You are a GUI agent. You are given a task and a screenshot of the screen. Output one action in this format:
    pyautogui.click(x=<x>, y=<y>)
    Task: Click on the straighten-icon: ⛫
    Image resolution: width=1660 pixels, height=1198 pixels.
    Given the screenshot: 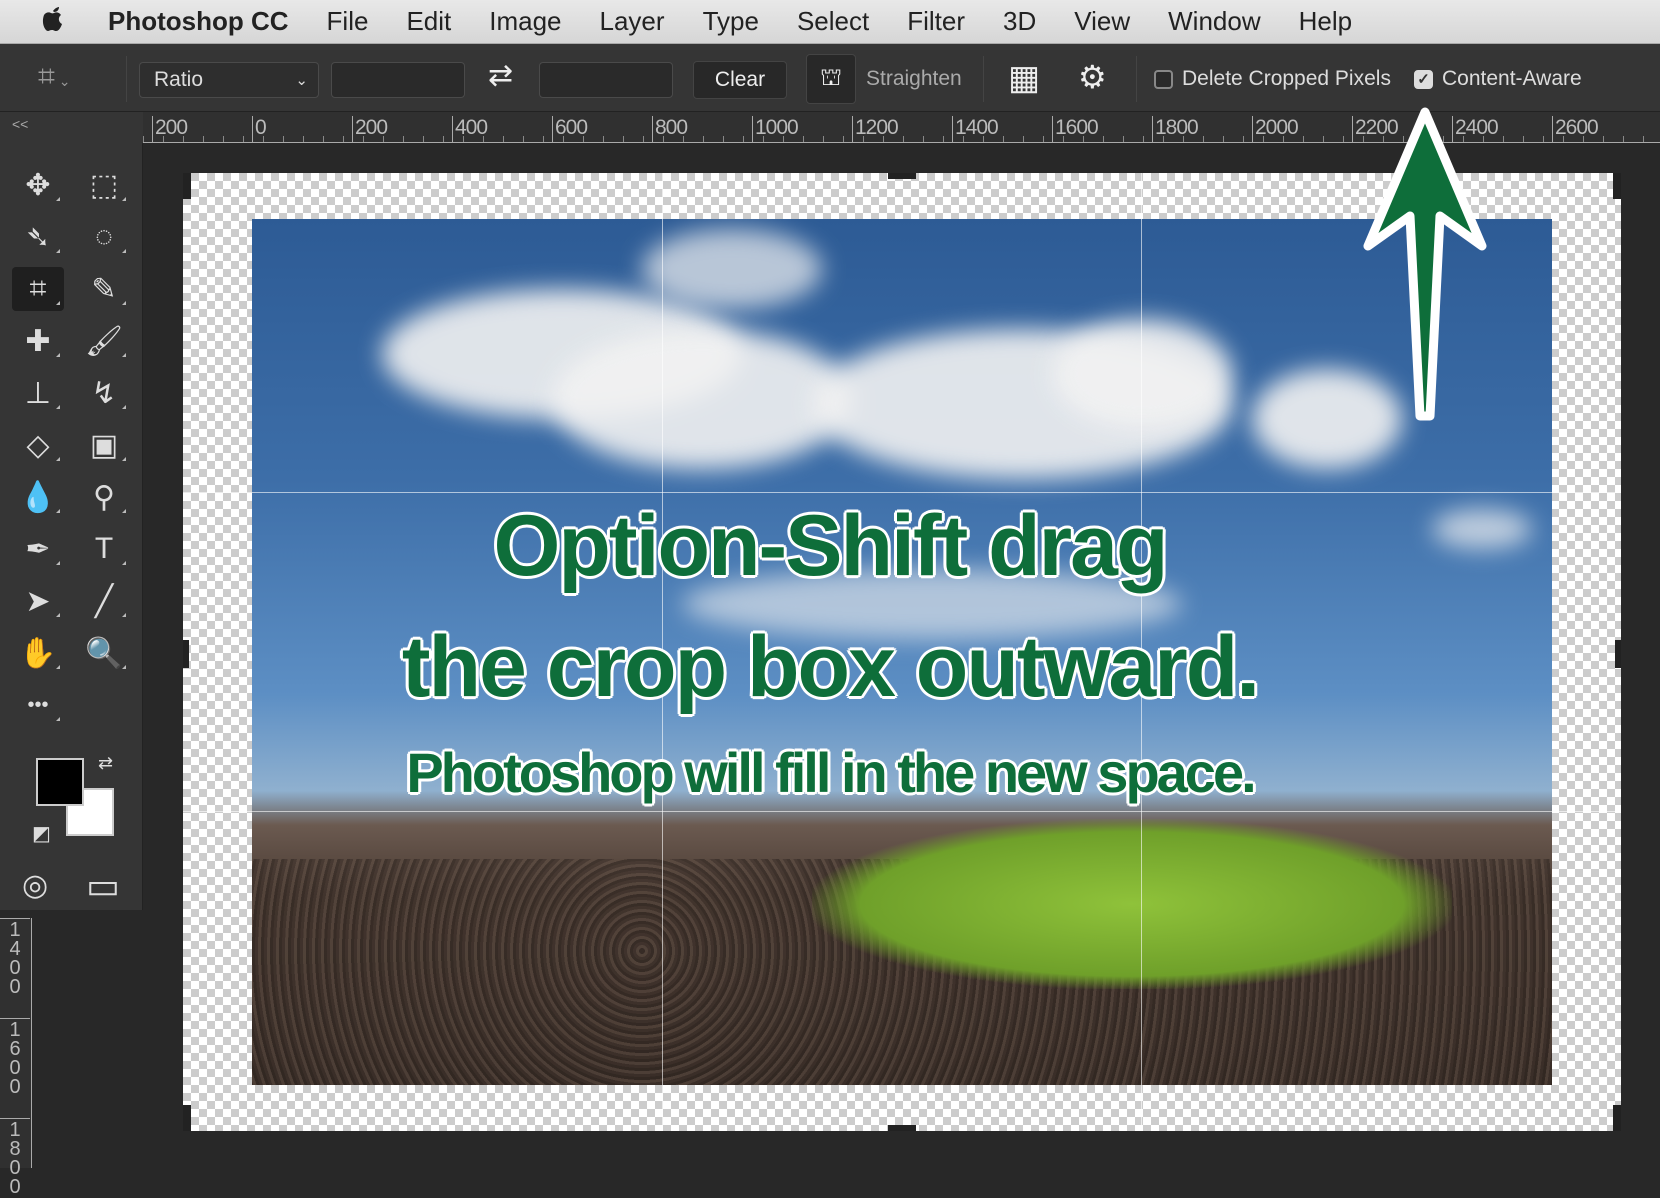 What is the action you would take?
    pyautogui.click(x=831, y=79)
    